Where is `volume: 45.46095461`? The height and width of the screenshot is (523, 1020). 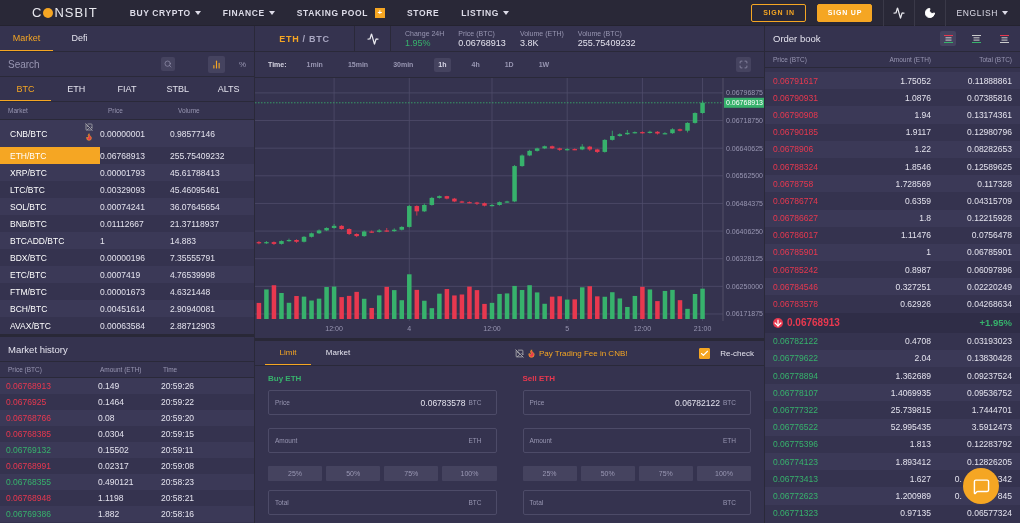 volume: 45.46095461 is located at coordinates (195, 190).